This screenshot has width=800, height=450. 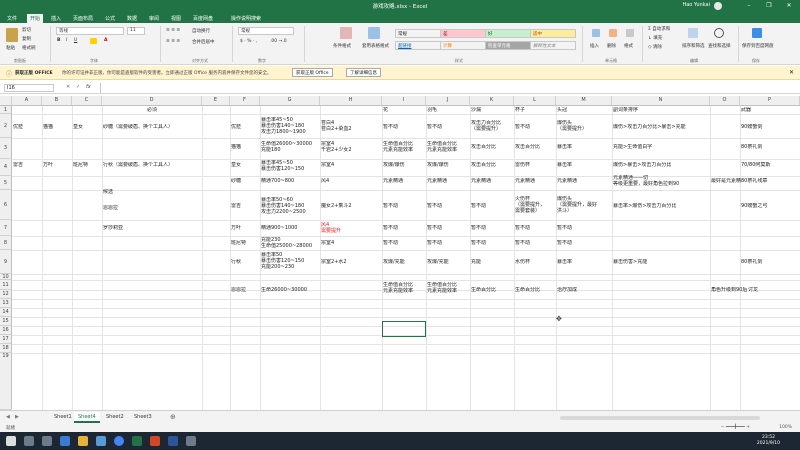 What do you see at coordinates (6, 110) in the screenshot?
I see `row-header: 1` at bounding box center [6, 110].